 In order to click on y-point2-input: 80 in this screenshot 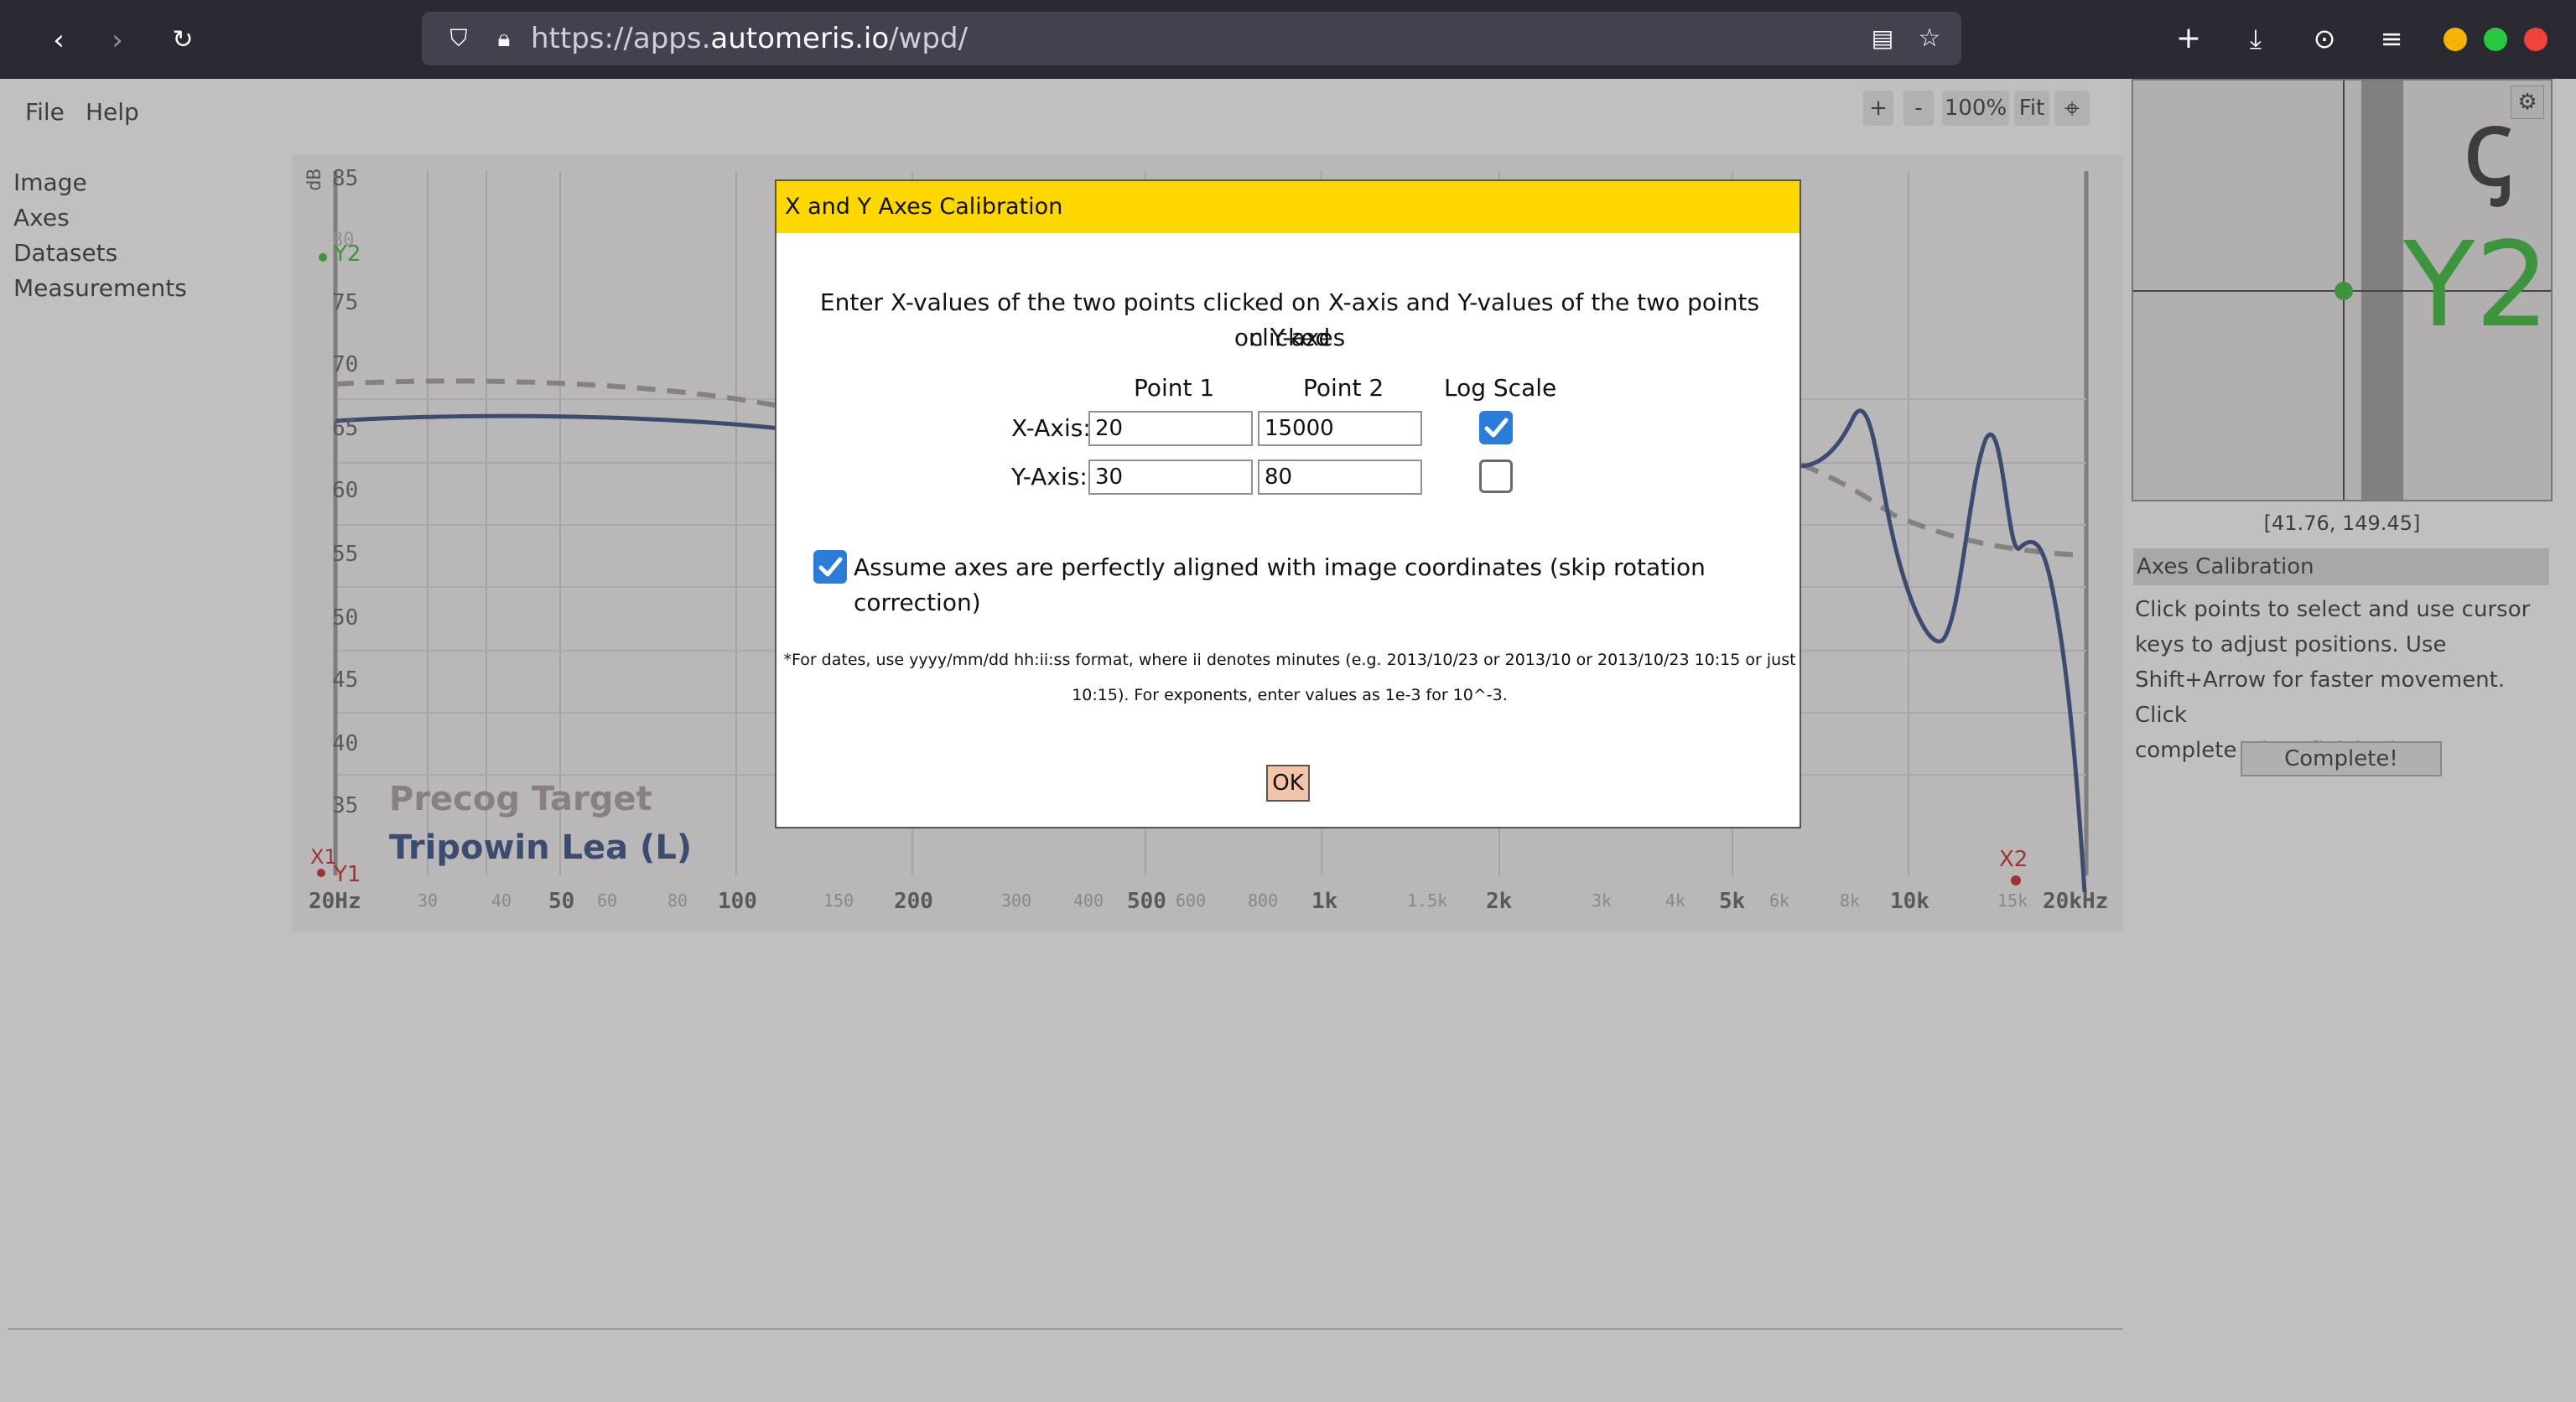, I will do `click(1340, 477)`.